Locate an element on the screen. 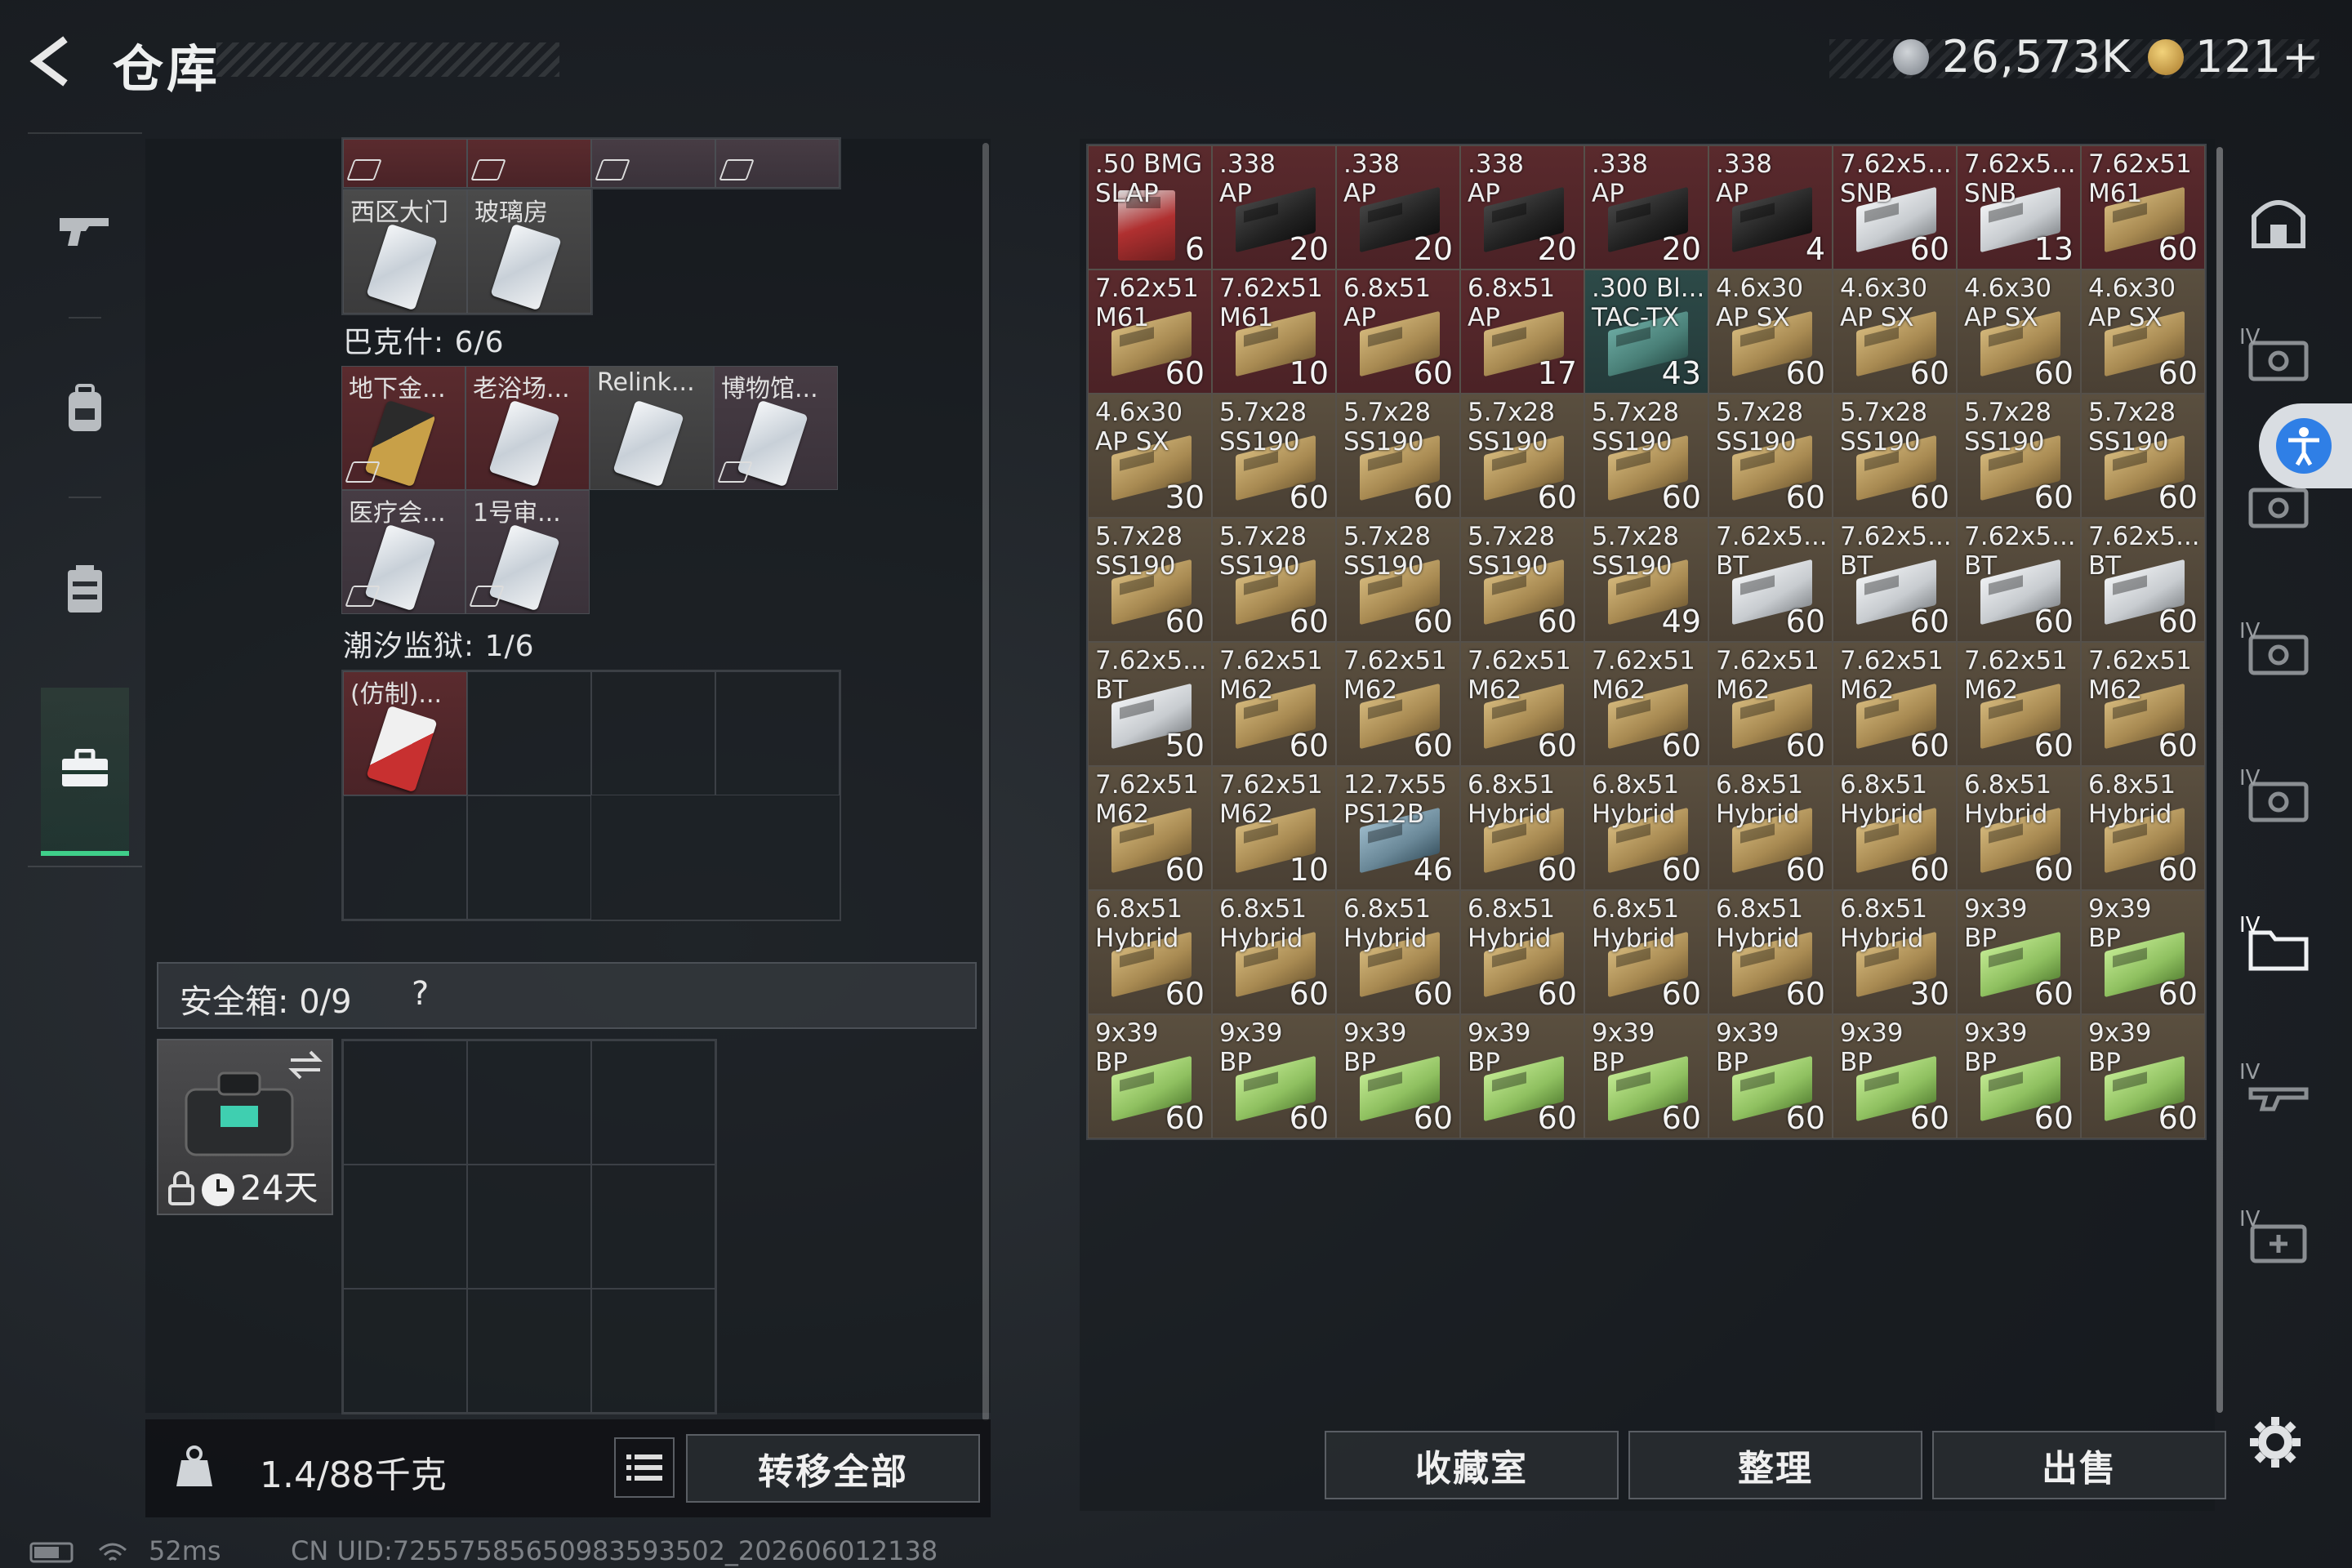  safe-box-case: 24天 is located at coordinates (245, 1127).